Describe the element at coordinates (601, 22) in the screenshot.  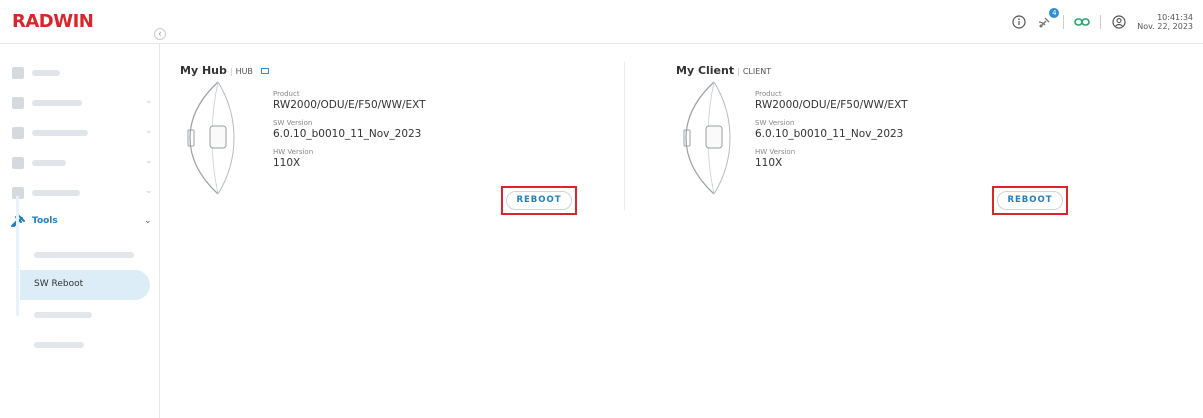
I see `top-bar: RADWIN 4 10:41:34 Nov. 22, 2023` at that location.